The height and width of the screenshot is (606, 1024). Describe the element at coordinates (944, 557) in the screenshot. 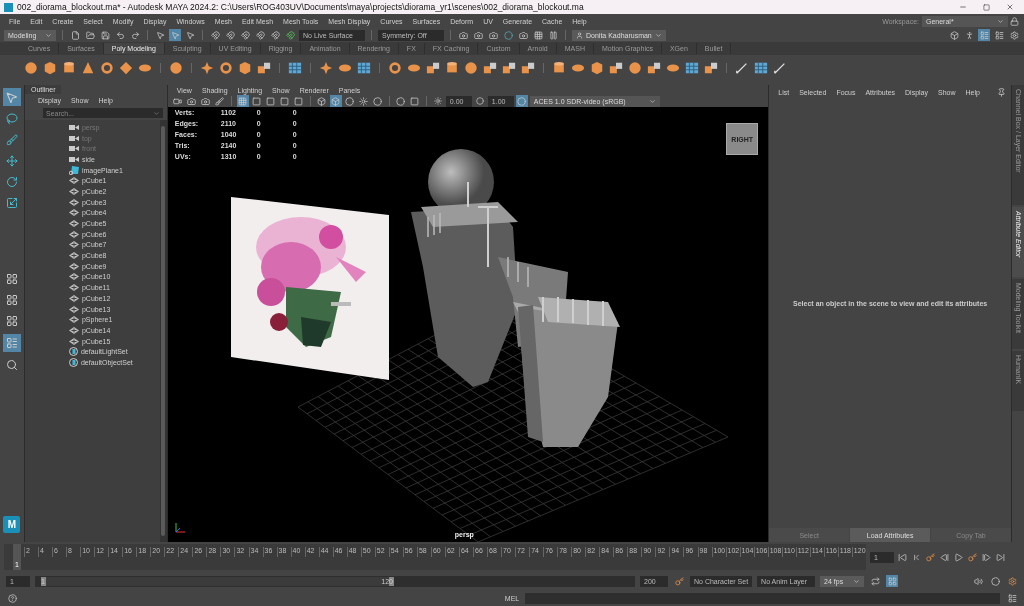

I see `play-backward-icon` at that location.